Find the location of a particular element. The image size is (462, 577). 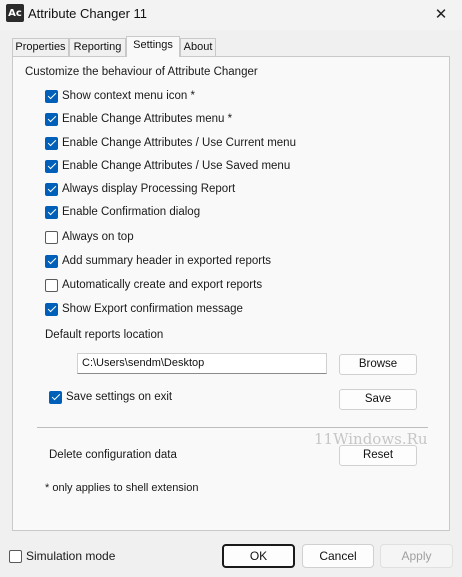

option-always-on-top: Always on top is located at coordinates (89, 237).